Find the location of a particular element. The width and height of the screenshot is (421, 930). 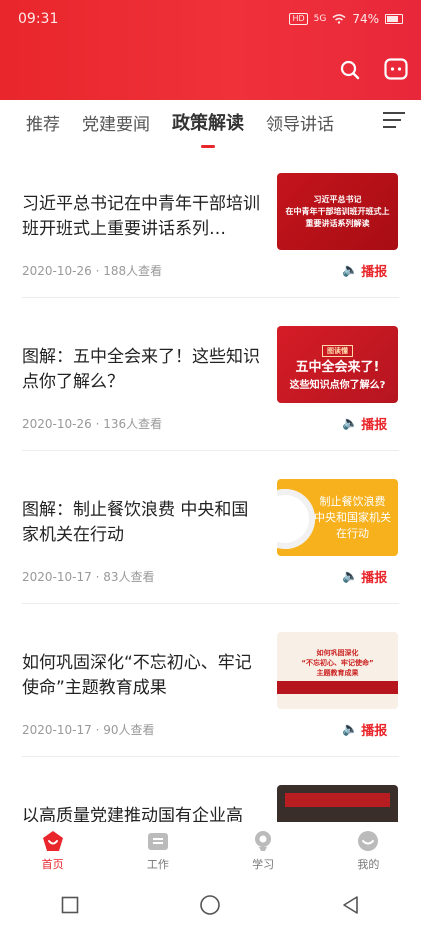

article-thumbnail: 制止餐饮浪费 中央和国家机关 在行动 is located at coordinates (337, 517).